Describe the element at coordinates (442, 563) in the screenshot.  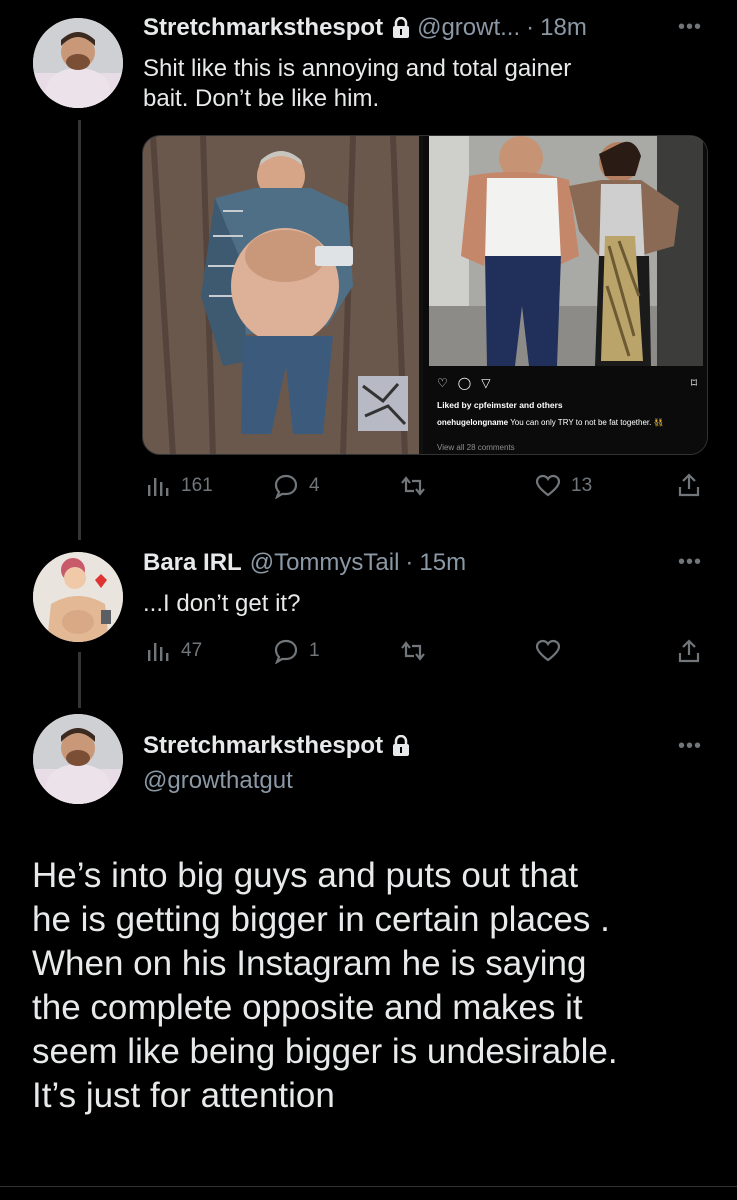
I see `timestamp: 15m` at that location.